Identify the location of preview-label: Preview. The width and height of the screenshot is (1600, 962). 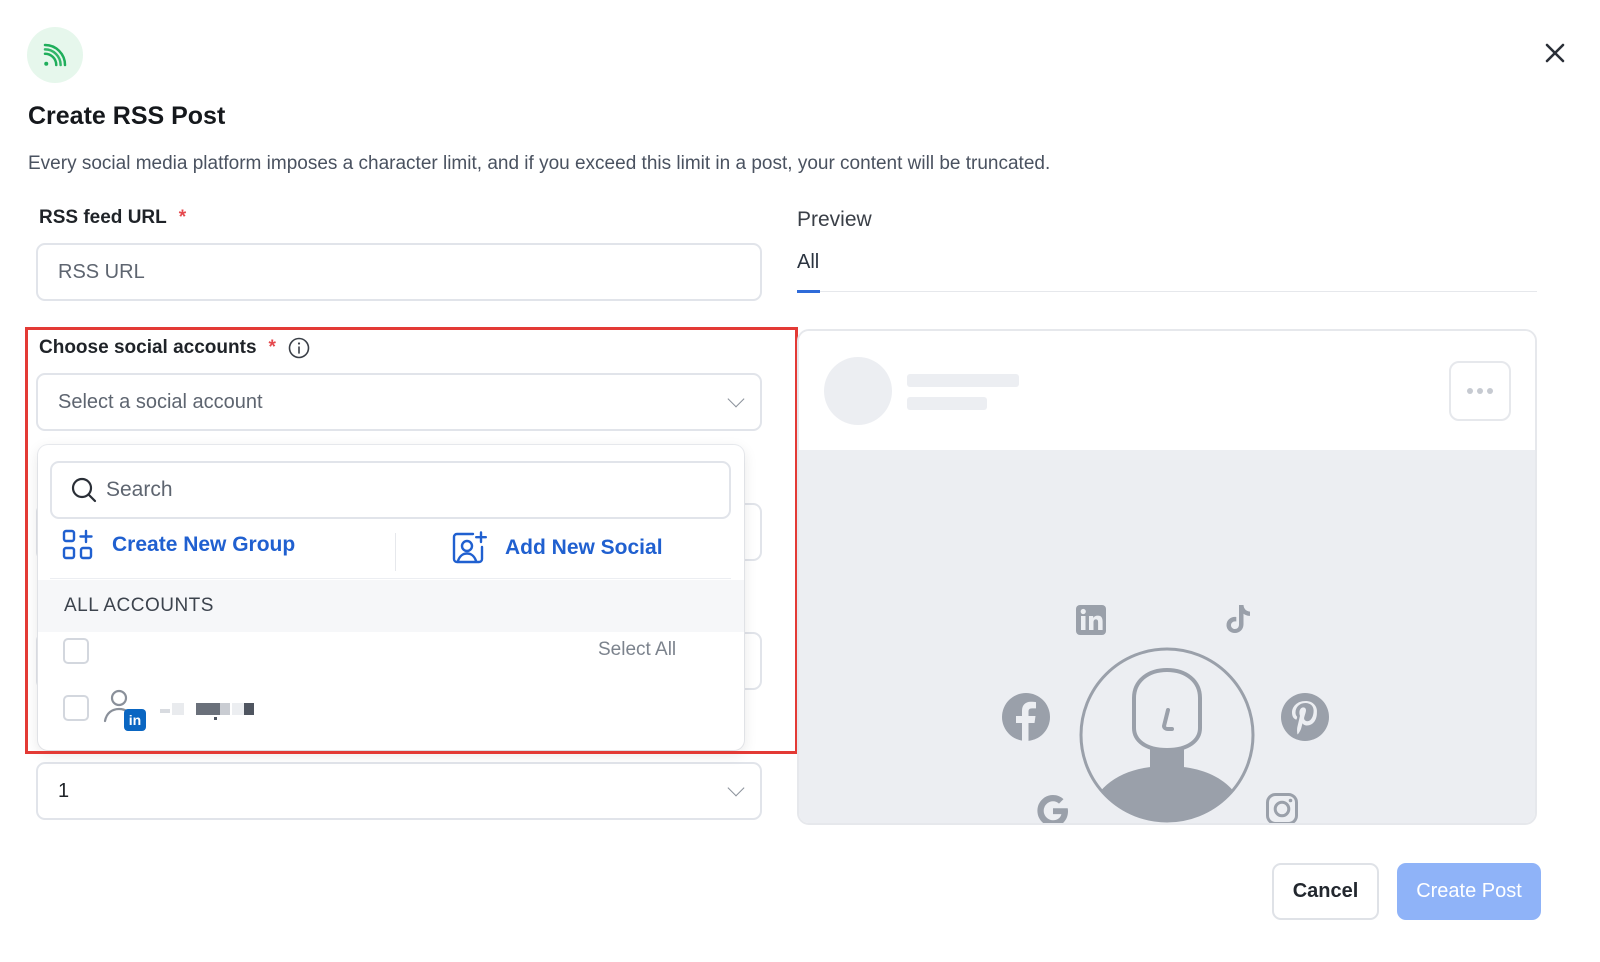
(834, 219).